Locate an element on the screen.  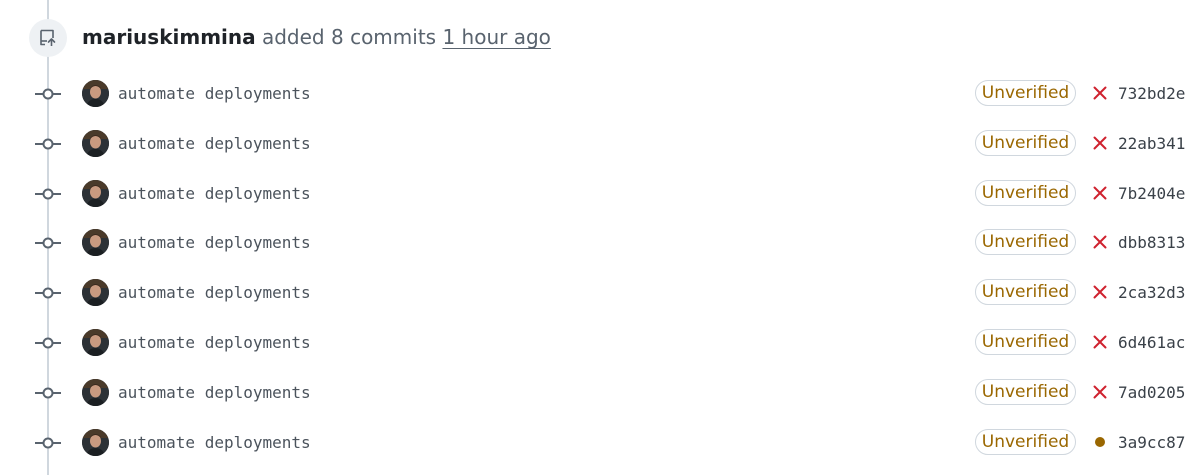
commit-row: automate deployments Unverified 7b2404e is located at coordinates (600, 194).